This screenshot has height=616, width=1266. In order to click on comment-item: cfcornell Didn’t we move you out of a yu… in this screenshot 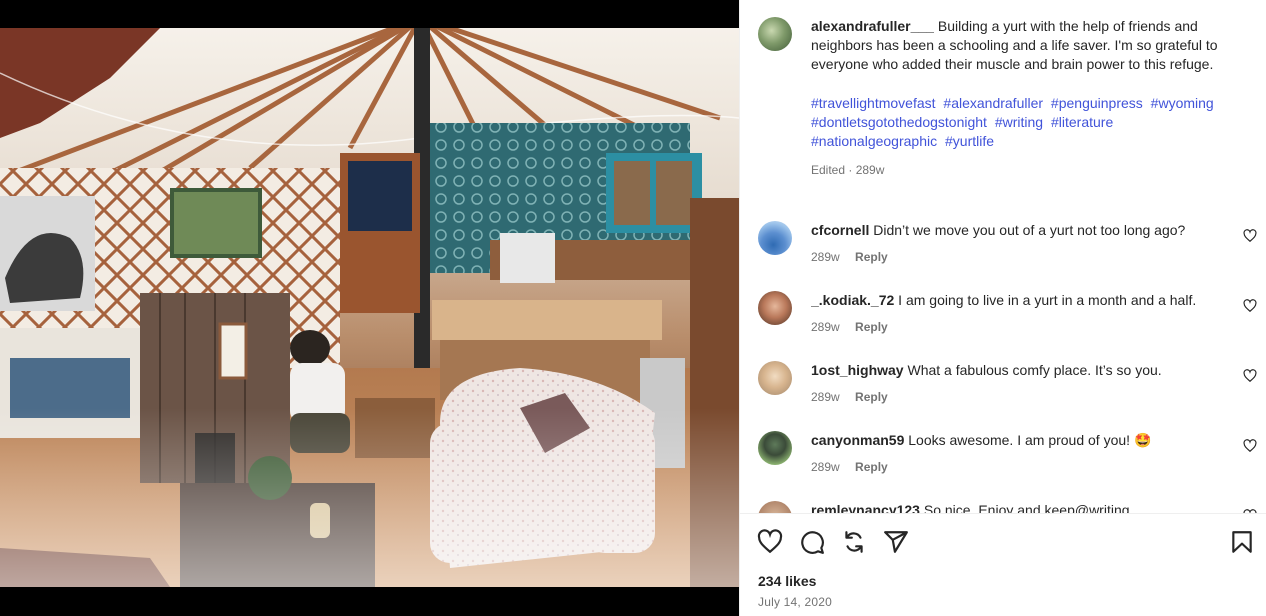, I will do `click(1003, 251)`.